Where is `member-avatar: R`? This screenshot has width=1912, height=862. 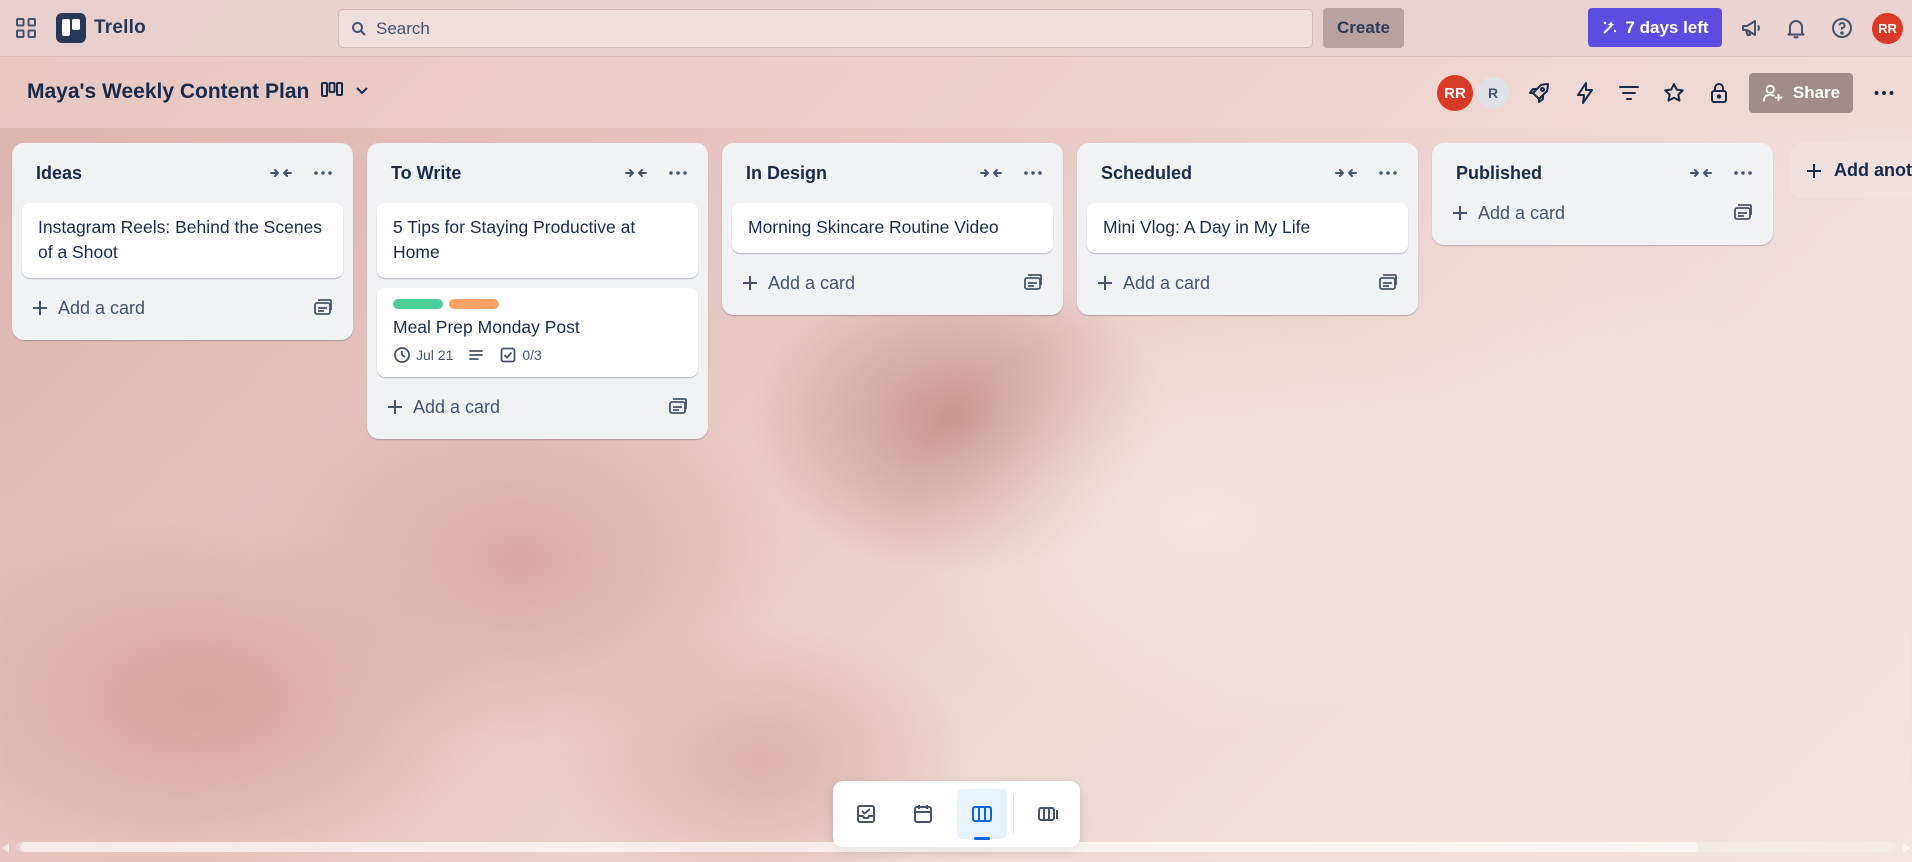 member-avatar: R is located at coordinates (1493, 93).